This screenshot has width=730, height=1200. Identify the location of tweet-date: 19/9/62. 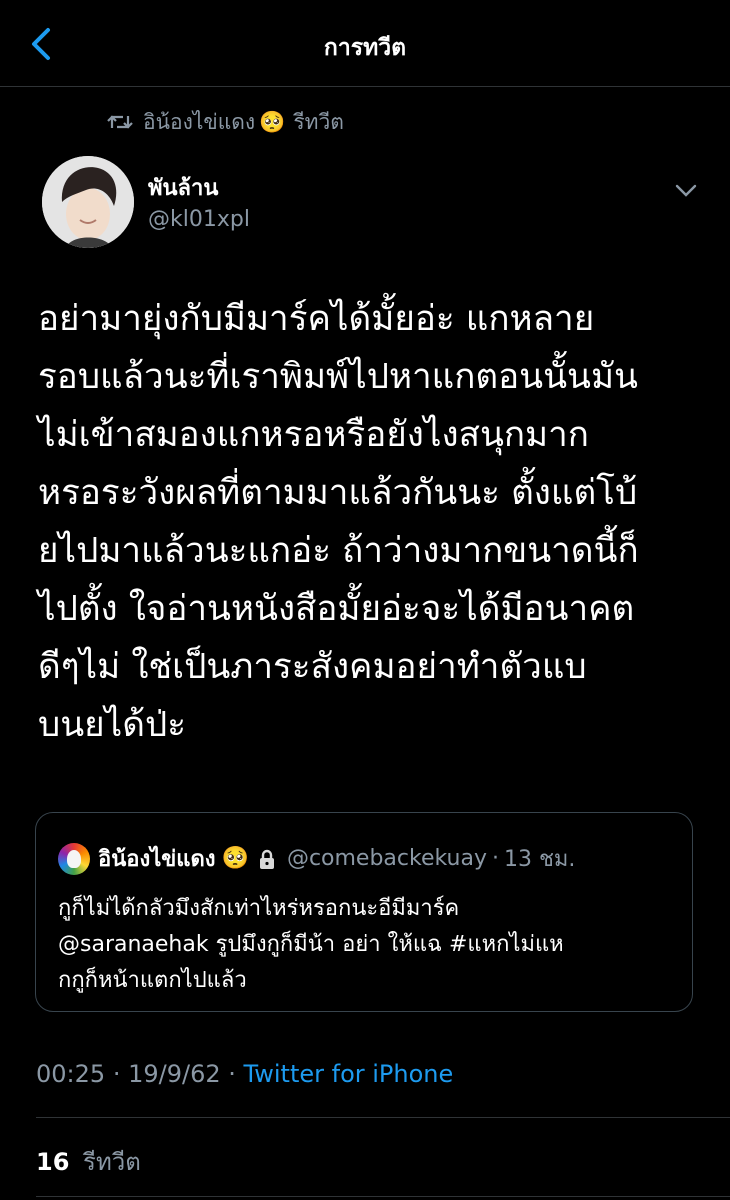
(174, 1074).